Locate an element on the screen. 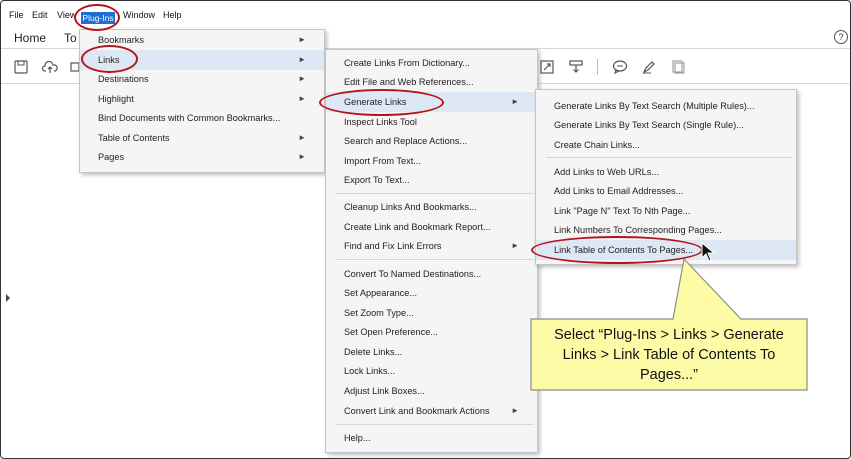  menu-item-bookmarks: Bookmarks ► is located at coordinates (202, 40).